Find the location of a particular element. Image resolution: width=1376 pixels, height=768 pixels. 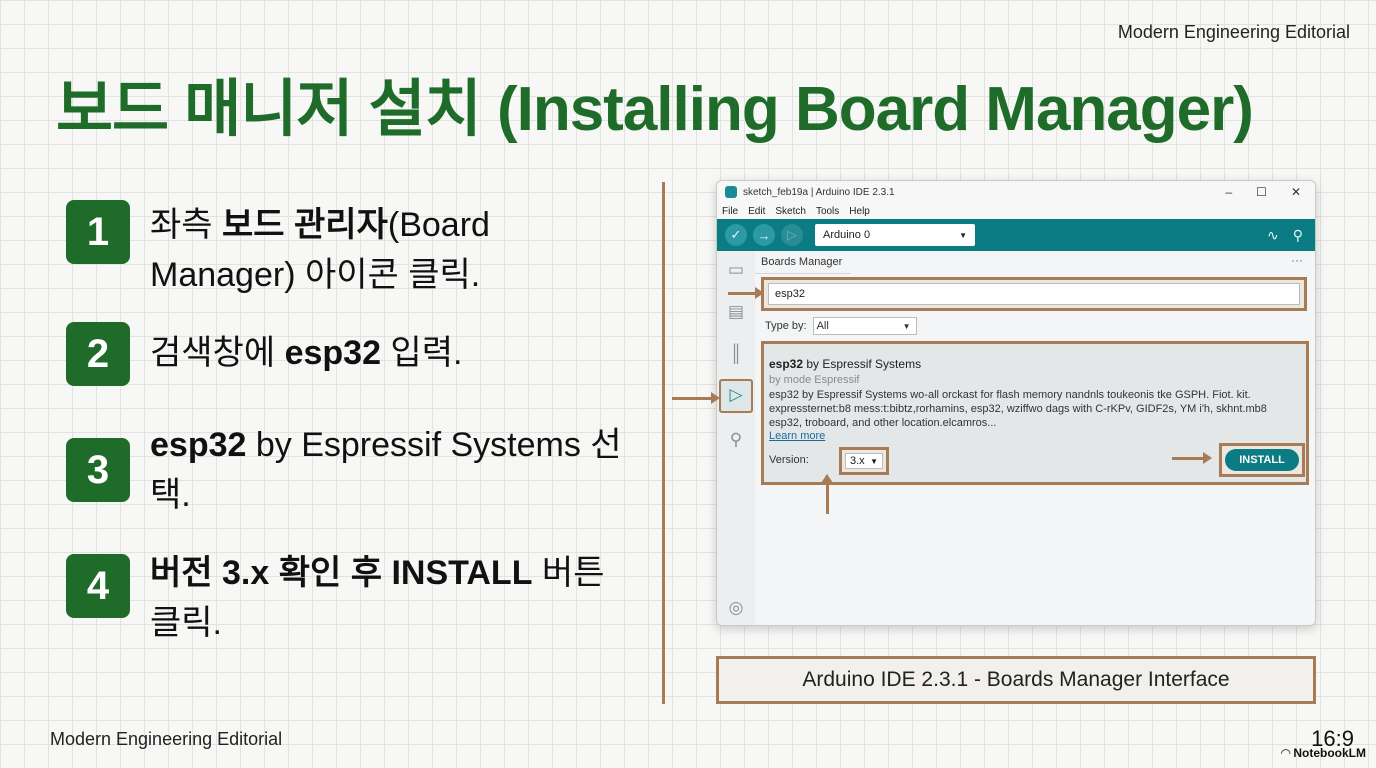

package-name: esp32 by Espressif Systems is located at coordinates (845, 364).